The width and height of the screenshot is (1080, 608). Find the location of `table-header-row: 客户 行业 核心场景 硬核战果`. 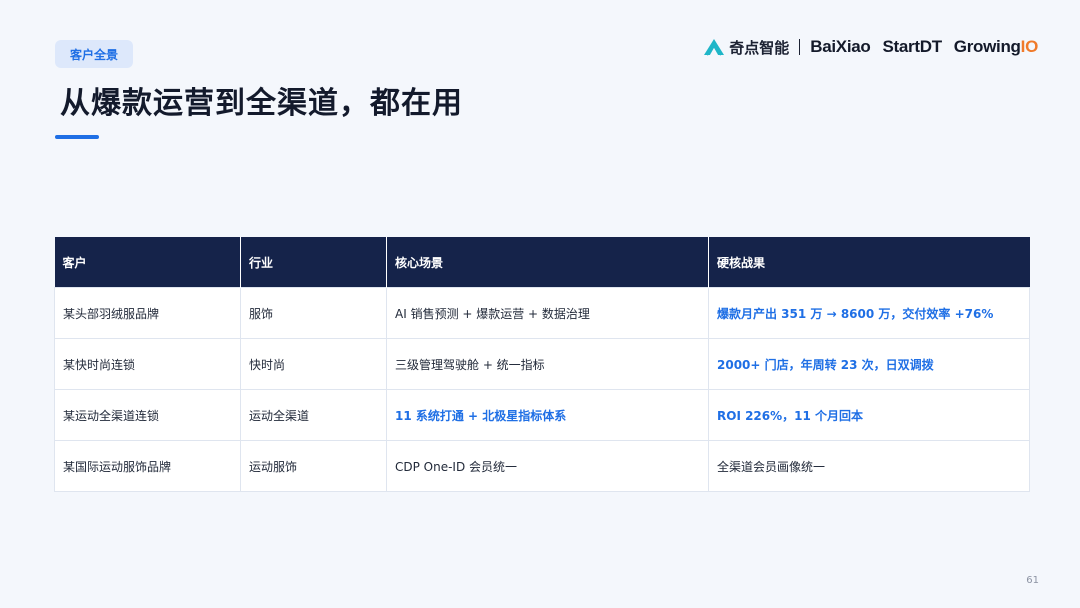

table-header-row: 客户 行业 核心场景 硬核战果 is located at coordinates (542, 262).